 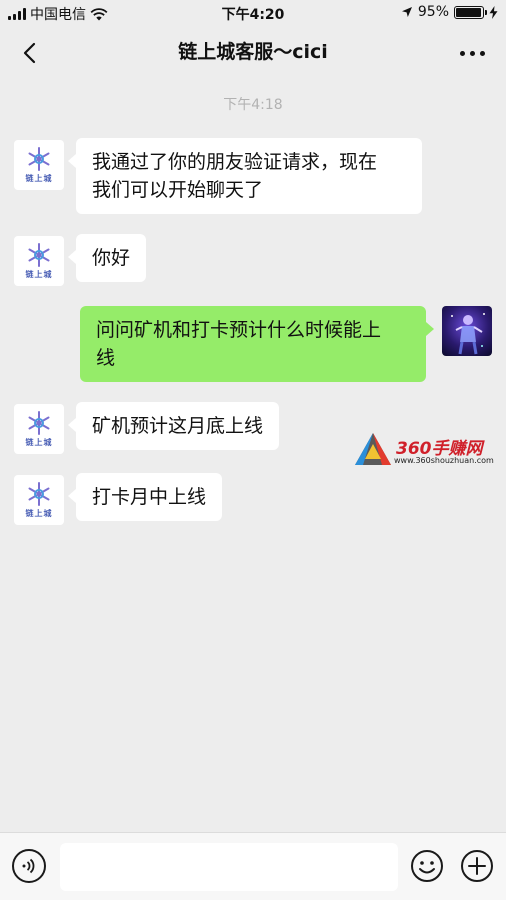 I want to click on plus-button, so click(x=477, y=866).